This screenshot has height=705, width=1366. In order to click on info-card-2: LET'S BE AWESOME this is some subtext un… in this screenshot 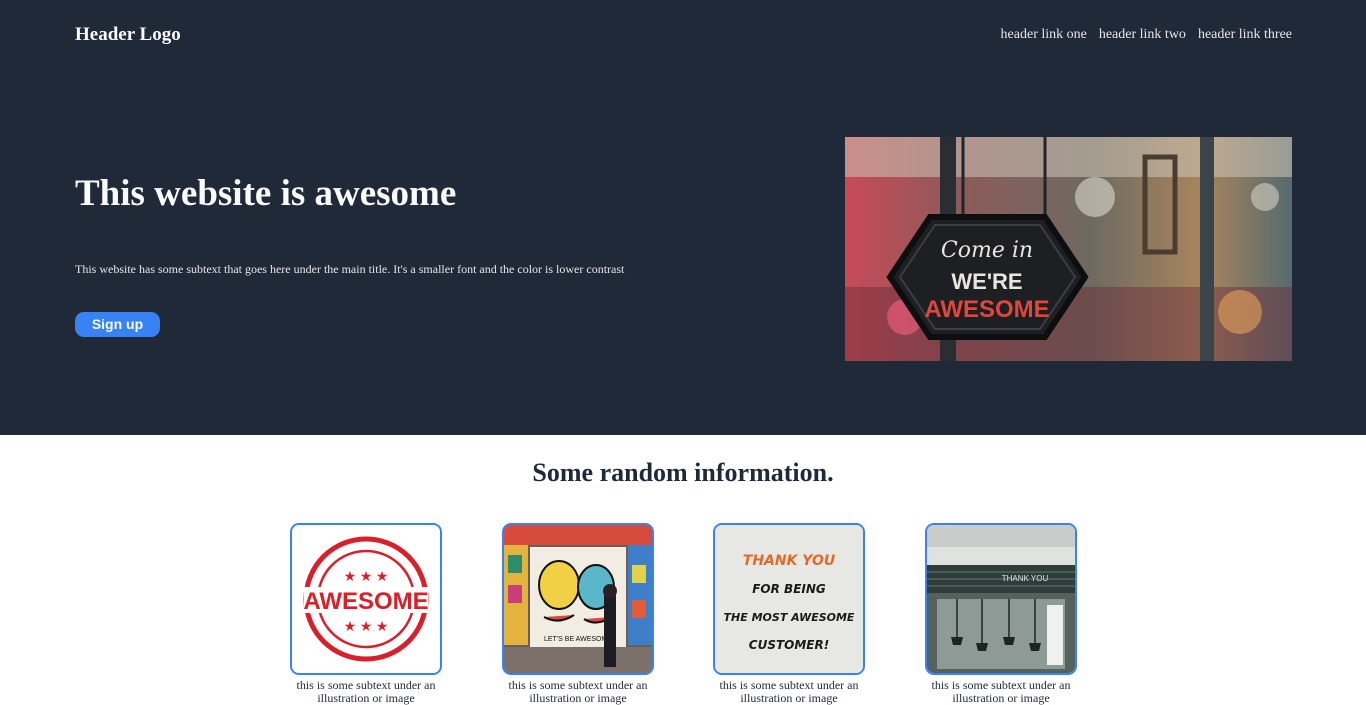, I will do `click(578, 614)`.